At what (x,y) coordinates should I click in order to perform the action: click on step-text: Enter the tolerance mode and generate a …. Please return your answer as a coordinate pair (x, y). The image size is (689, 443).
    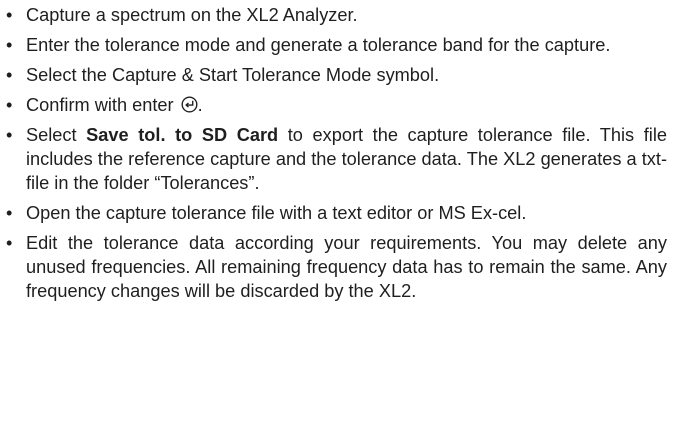
    Looking at the image, I should click on (318, 45).